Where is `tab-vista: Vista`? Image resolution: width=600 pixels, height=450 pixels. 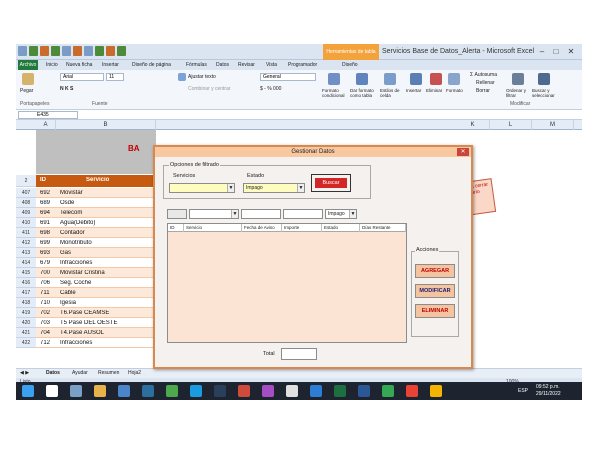 tab-vista: Vista is located at coordinates (271, 65).